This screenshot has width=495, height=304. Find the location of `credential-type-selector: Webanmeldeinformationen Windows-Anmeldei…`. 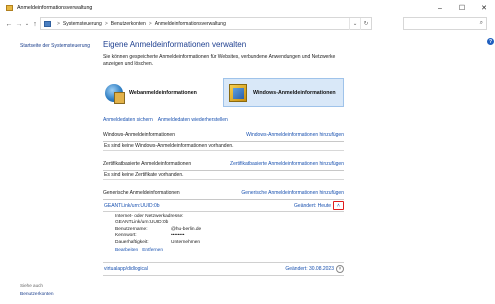

credential-type-selector: Webanmeldeinformationen Windows-Anmeldei… is located at coordinates (223, 92).